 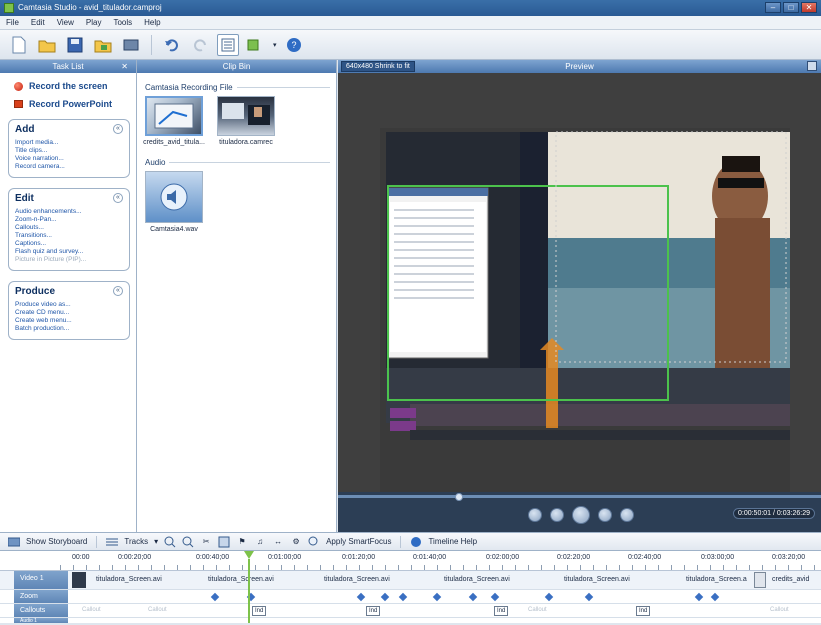 What do you see at coordinates (38, 22) in the screenshot?
I see `menu-edit: Edit` at bounding box center [38, 22].